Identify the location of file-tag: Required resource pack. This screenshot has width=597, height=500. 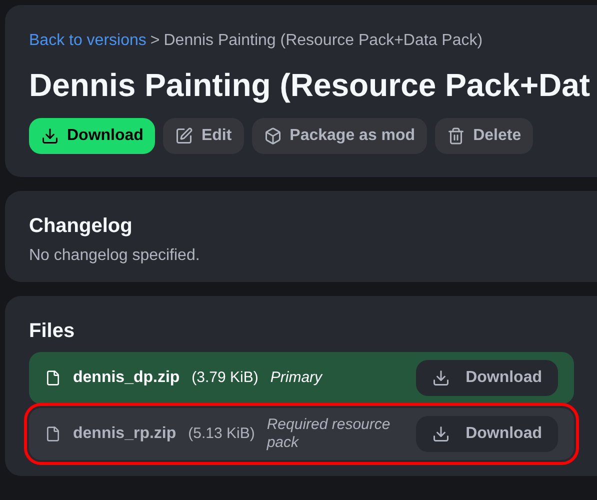
(335, 434).